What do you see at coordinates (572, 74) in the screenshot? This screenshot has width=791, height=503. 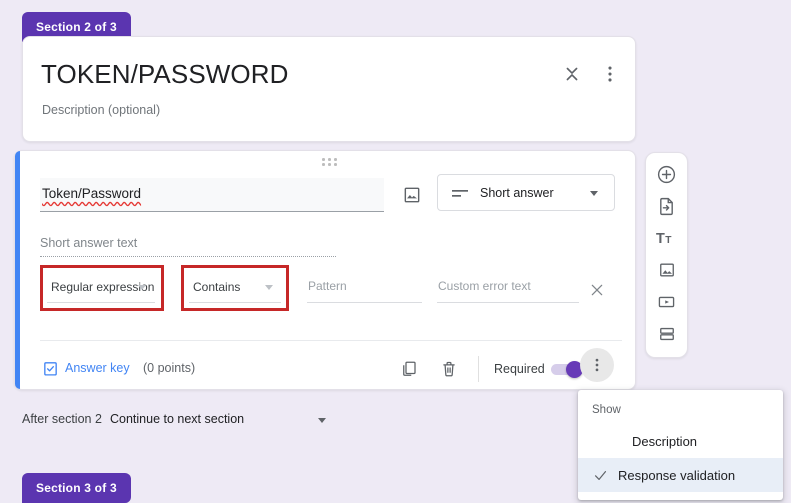 I see `collapse-chevrons-icon` at bounding box center [572, 74].